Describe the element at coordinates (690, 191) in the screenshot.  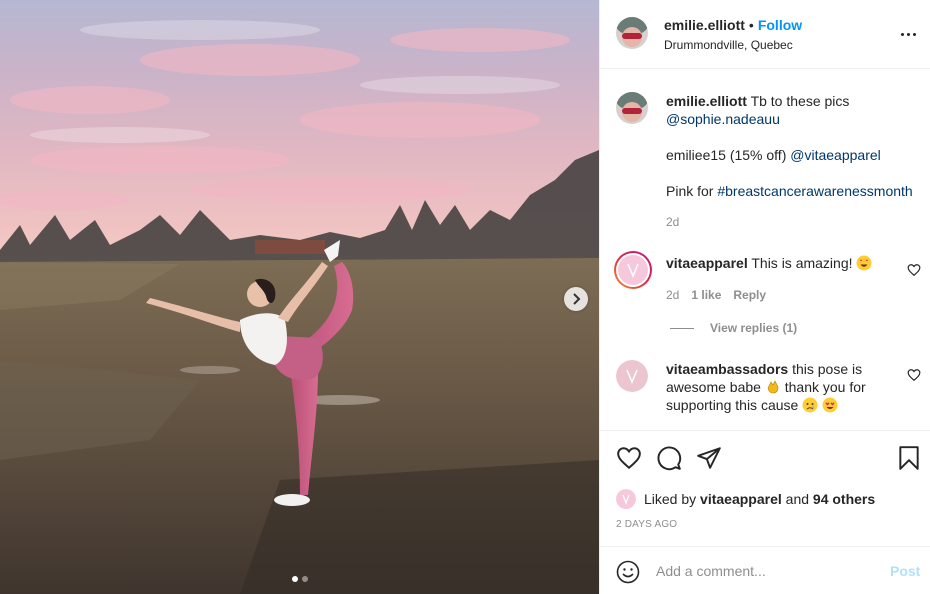
I see `caption-pink-text: Pink for` at that location.